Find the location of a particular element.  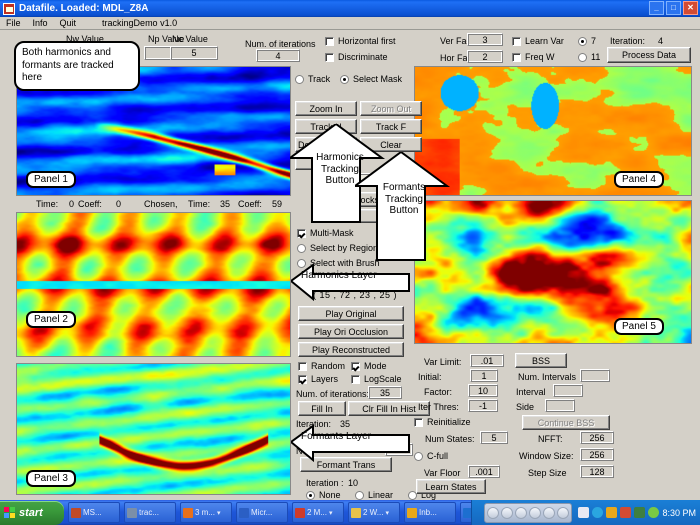

nc-value-input: 5 is located at coordinates (194, 53).